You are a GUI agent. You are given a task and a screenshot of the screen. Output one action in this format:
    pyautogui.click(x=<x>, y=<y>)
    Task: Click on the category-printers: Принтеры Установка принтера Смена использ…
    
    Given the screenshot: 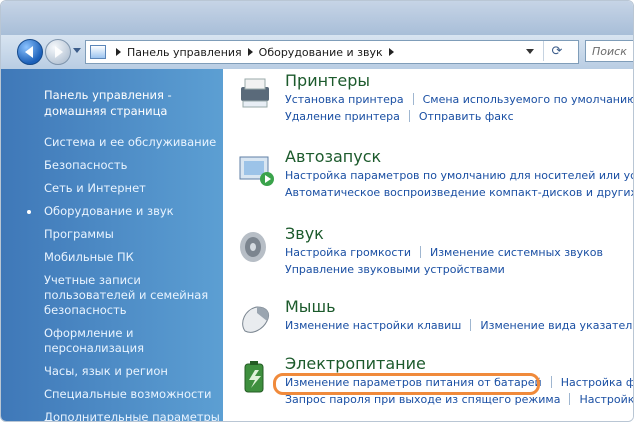 What is the action you would take?
    pyautogui.click(x=435, y=102)
    